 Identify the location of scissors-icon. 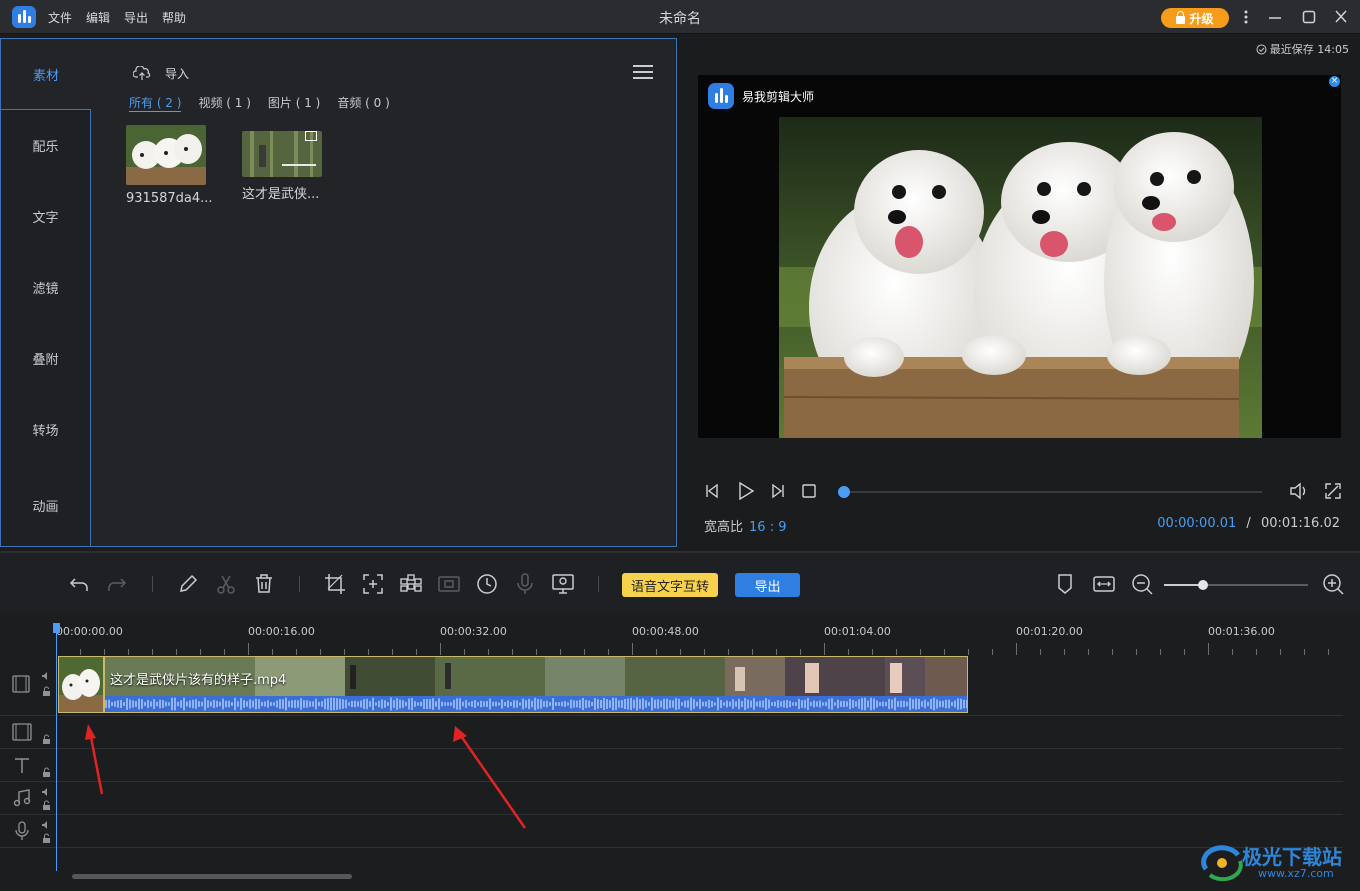
(226, 584).